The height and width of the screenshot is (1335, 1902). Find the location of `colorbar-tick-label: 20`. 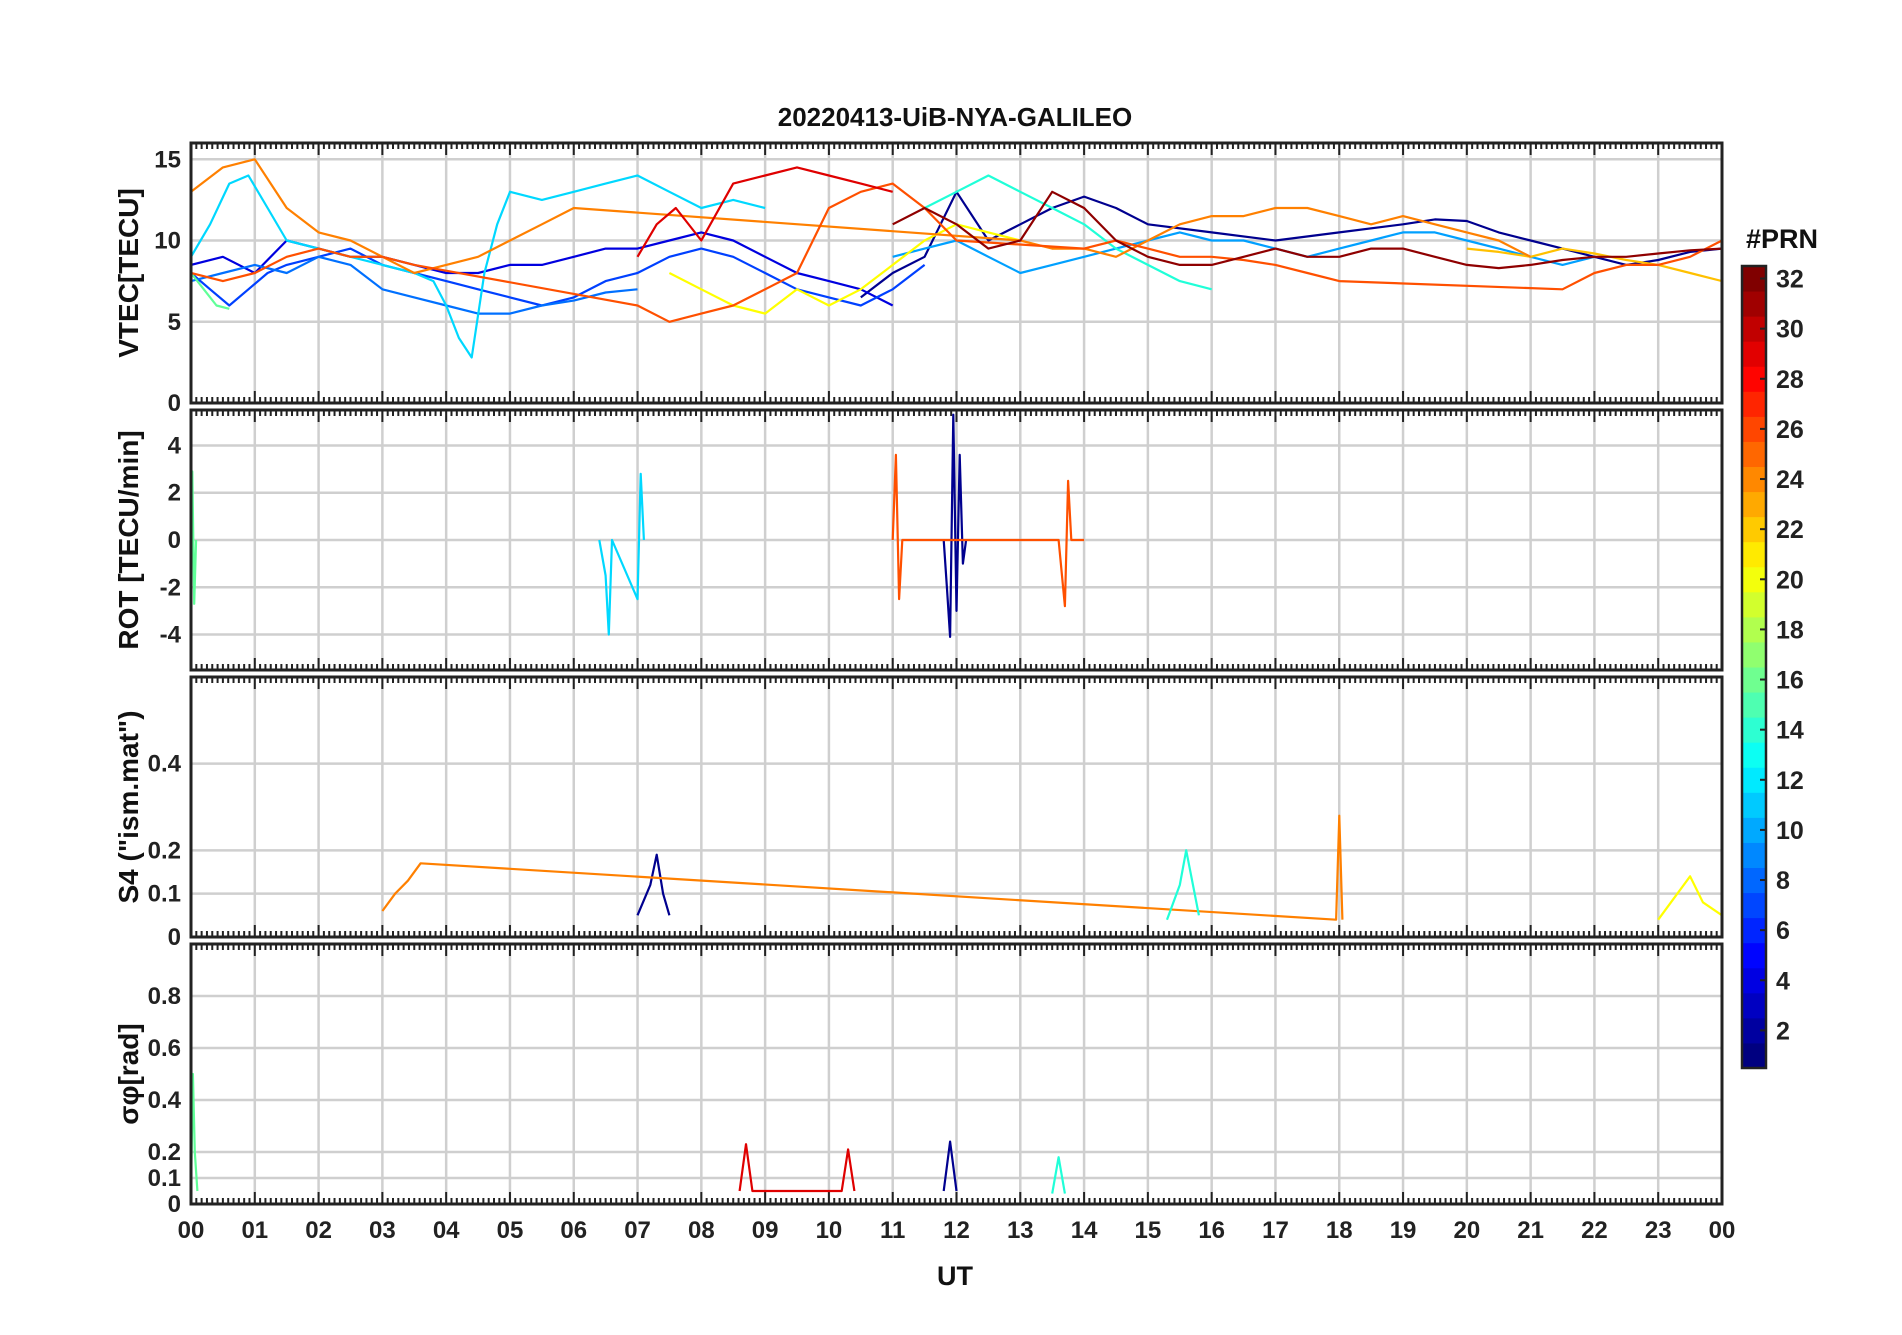

colorbar-tick-label: 20 is located at coordinates (1790, 580).